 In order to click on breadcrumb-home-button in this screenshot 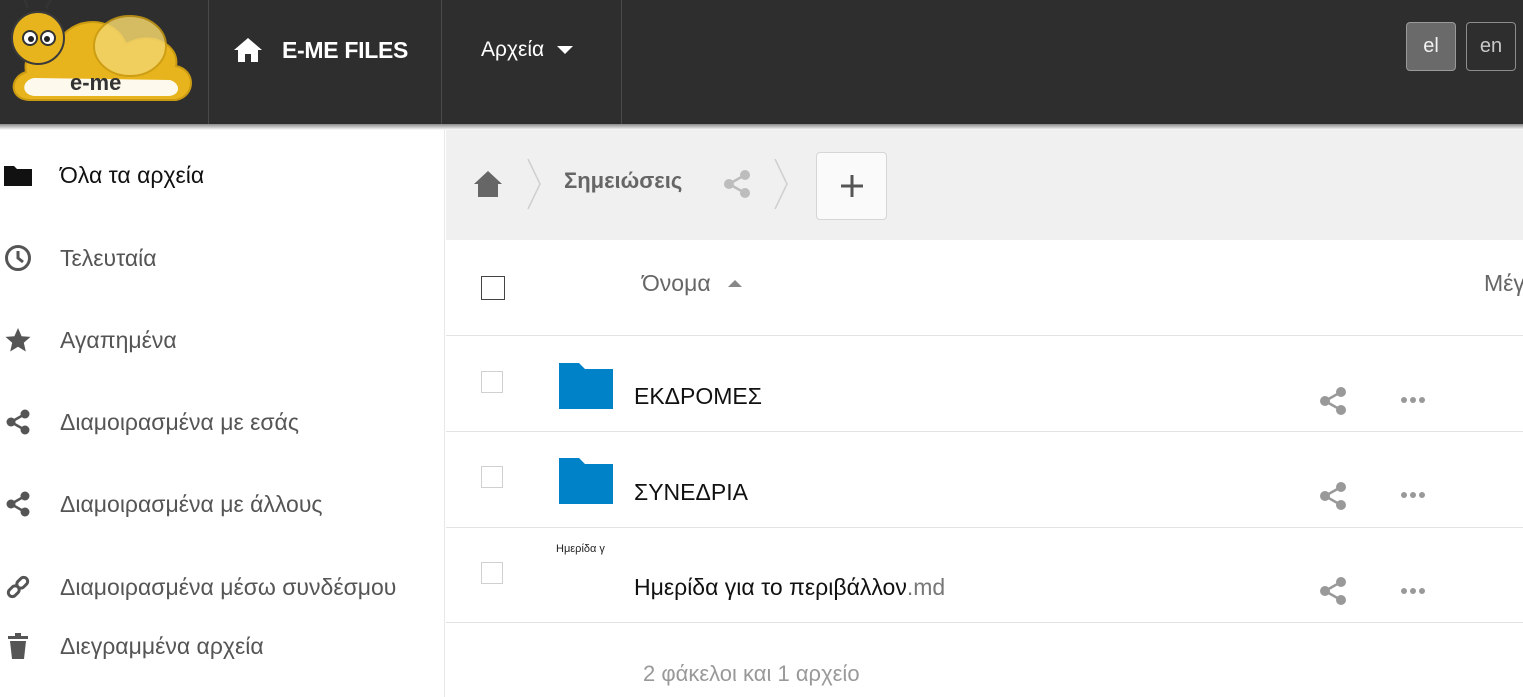, I will do `click(488, 184)`.